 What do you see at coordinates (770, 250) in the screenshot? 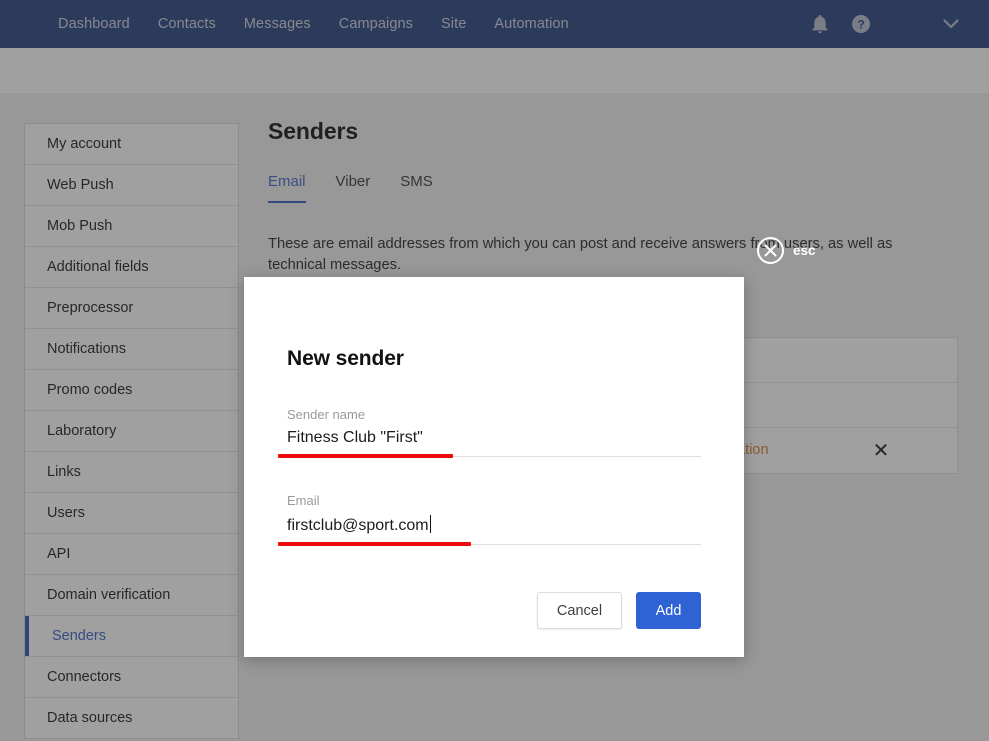
I see `close-x-icon` at bounding box center [770, 250].